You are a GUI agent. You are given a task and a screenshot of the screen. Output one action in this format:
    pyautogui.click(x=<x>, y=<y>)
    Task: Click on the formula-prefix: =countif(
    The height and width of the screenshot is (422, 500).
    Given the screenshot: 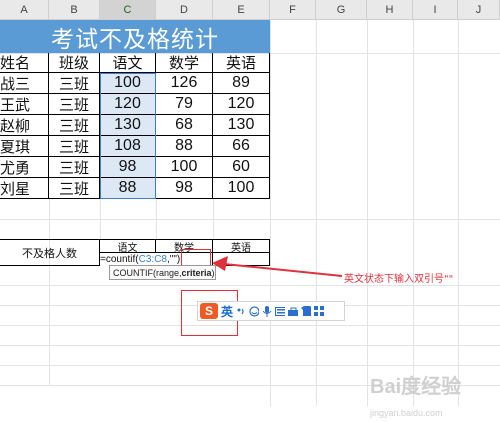 What is the action you would take?
    pyautogui.click(x=119, y=259)
    